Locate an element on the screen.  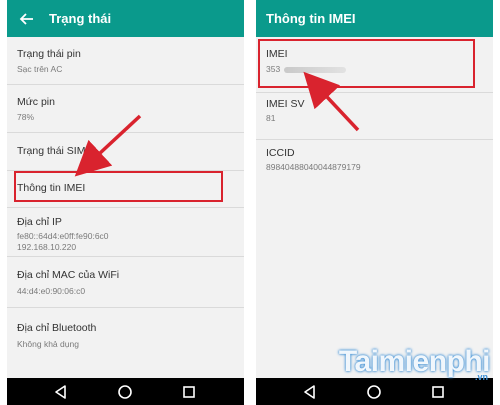
watermark-domain: .vn is located at coordinates (481, 377).